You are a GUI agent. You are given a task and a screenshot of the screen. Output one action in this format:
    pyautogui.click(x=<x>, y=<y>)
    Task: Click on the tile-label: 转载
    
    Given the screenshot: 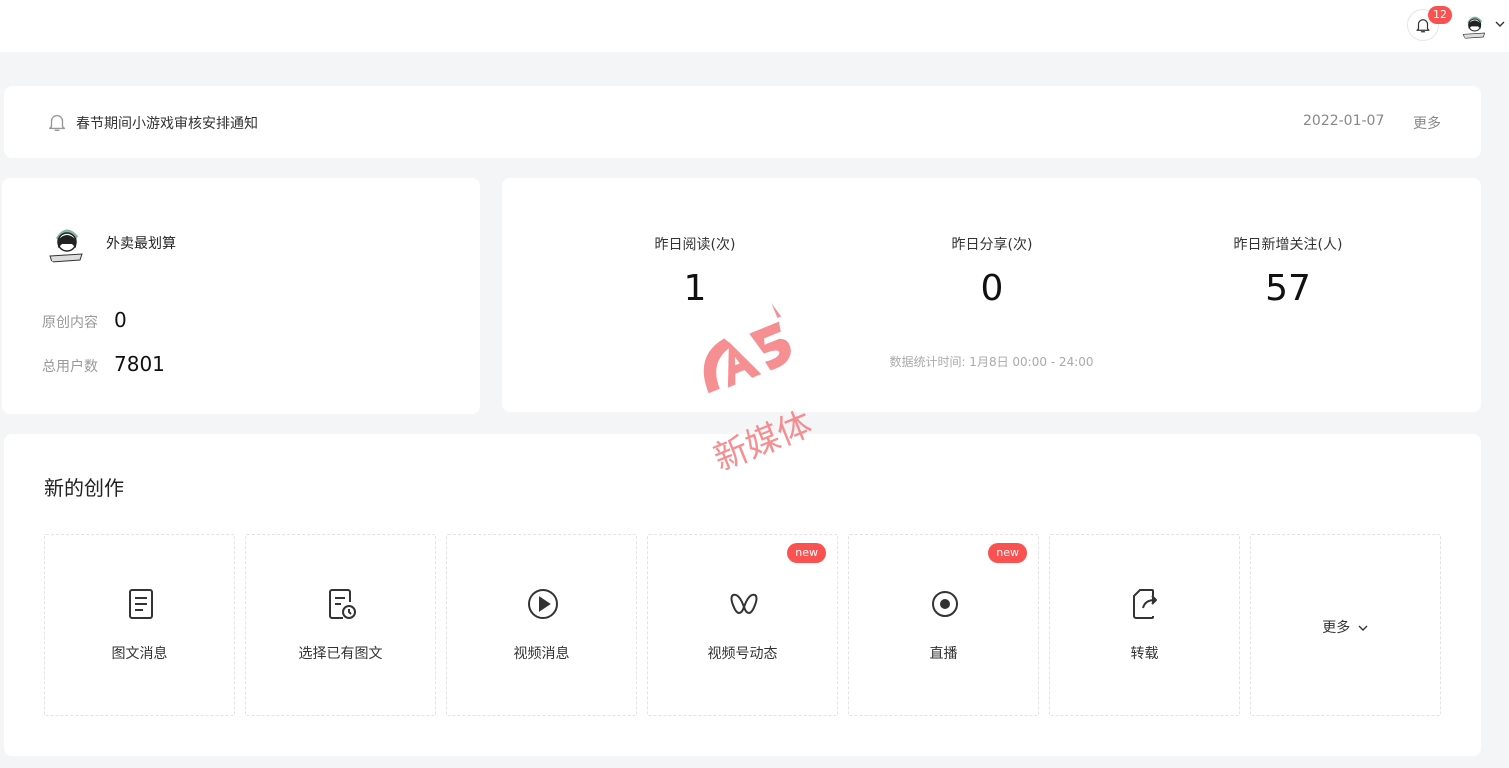 What is the action you would take?
    pyautogui.click(x=1144, y=654)
    